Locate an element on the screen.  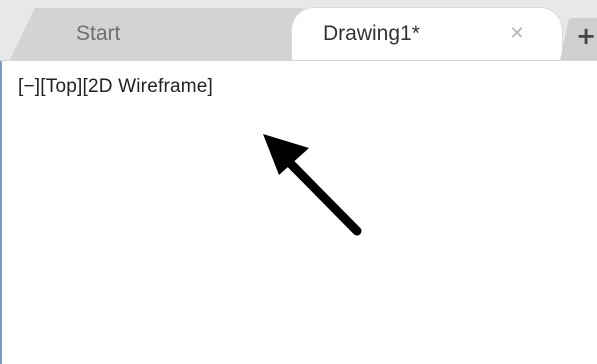
arrow-icon is located at coordinates (312, 185).